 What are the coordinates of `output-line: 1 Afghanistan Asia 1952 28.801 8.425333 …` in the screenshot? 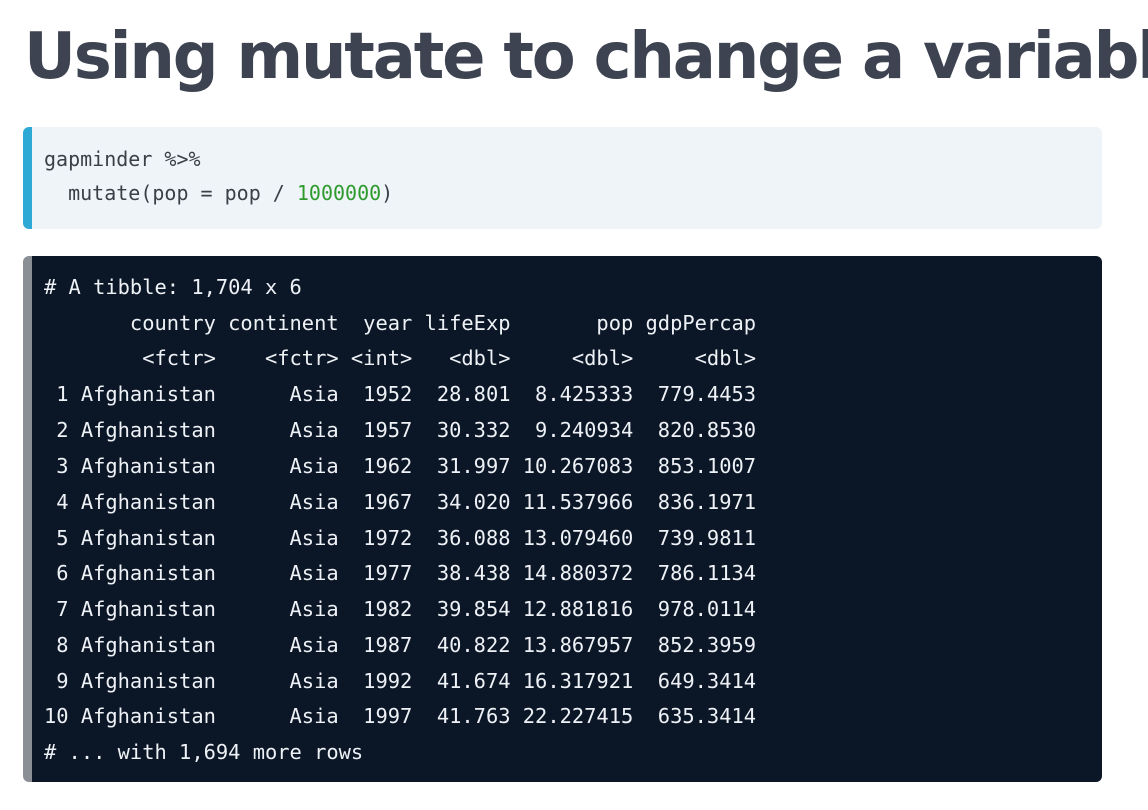 It's located at (400, 394).